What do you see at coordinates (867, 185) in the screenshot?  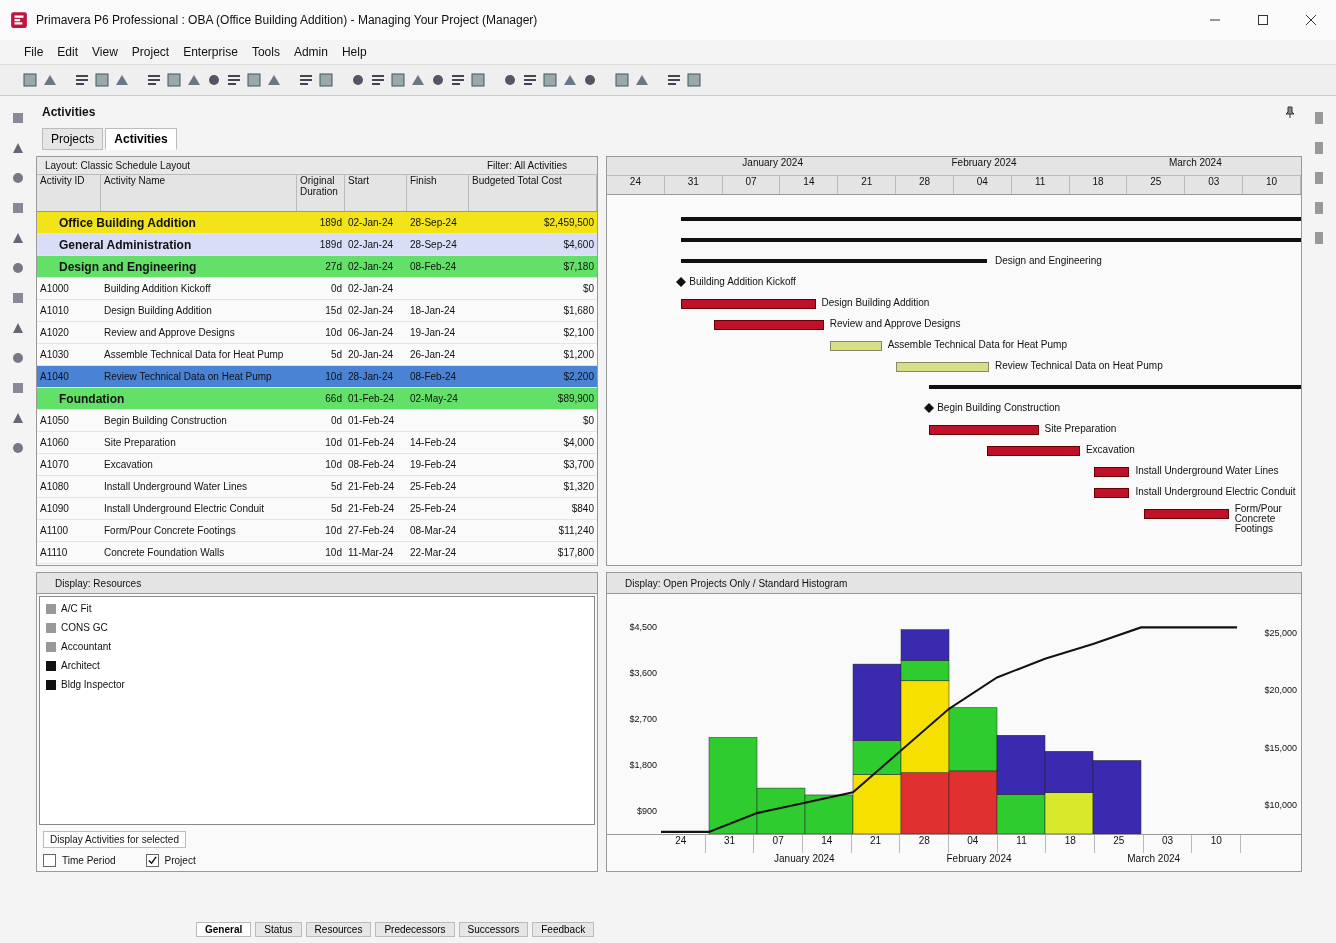 I see `week-label: 21` at bounding box center [867, 185].